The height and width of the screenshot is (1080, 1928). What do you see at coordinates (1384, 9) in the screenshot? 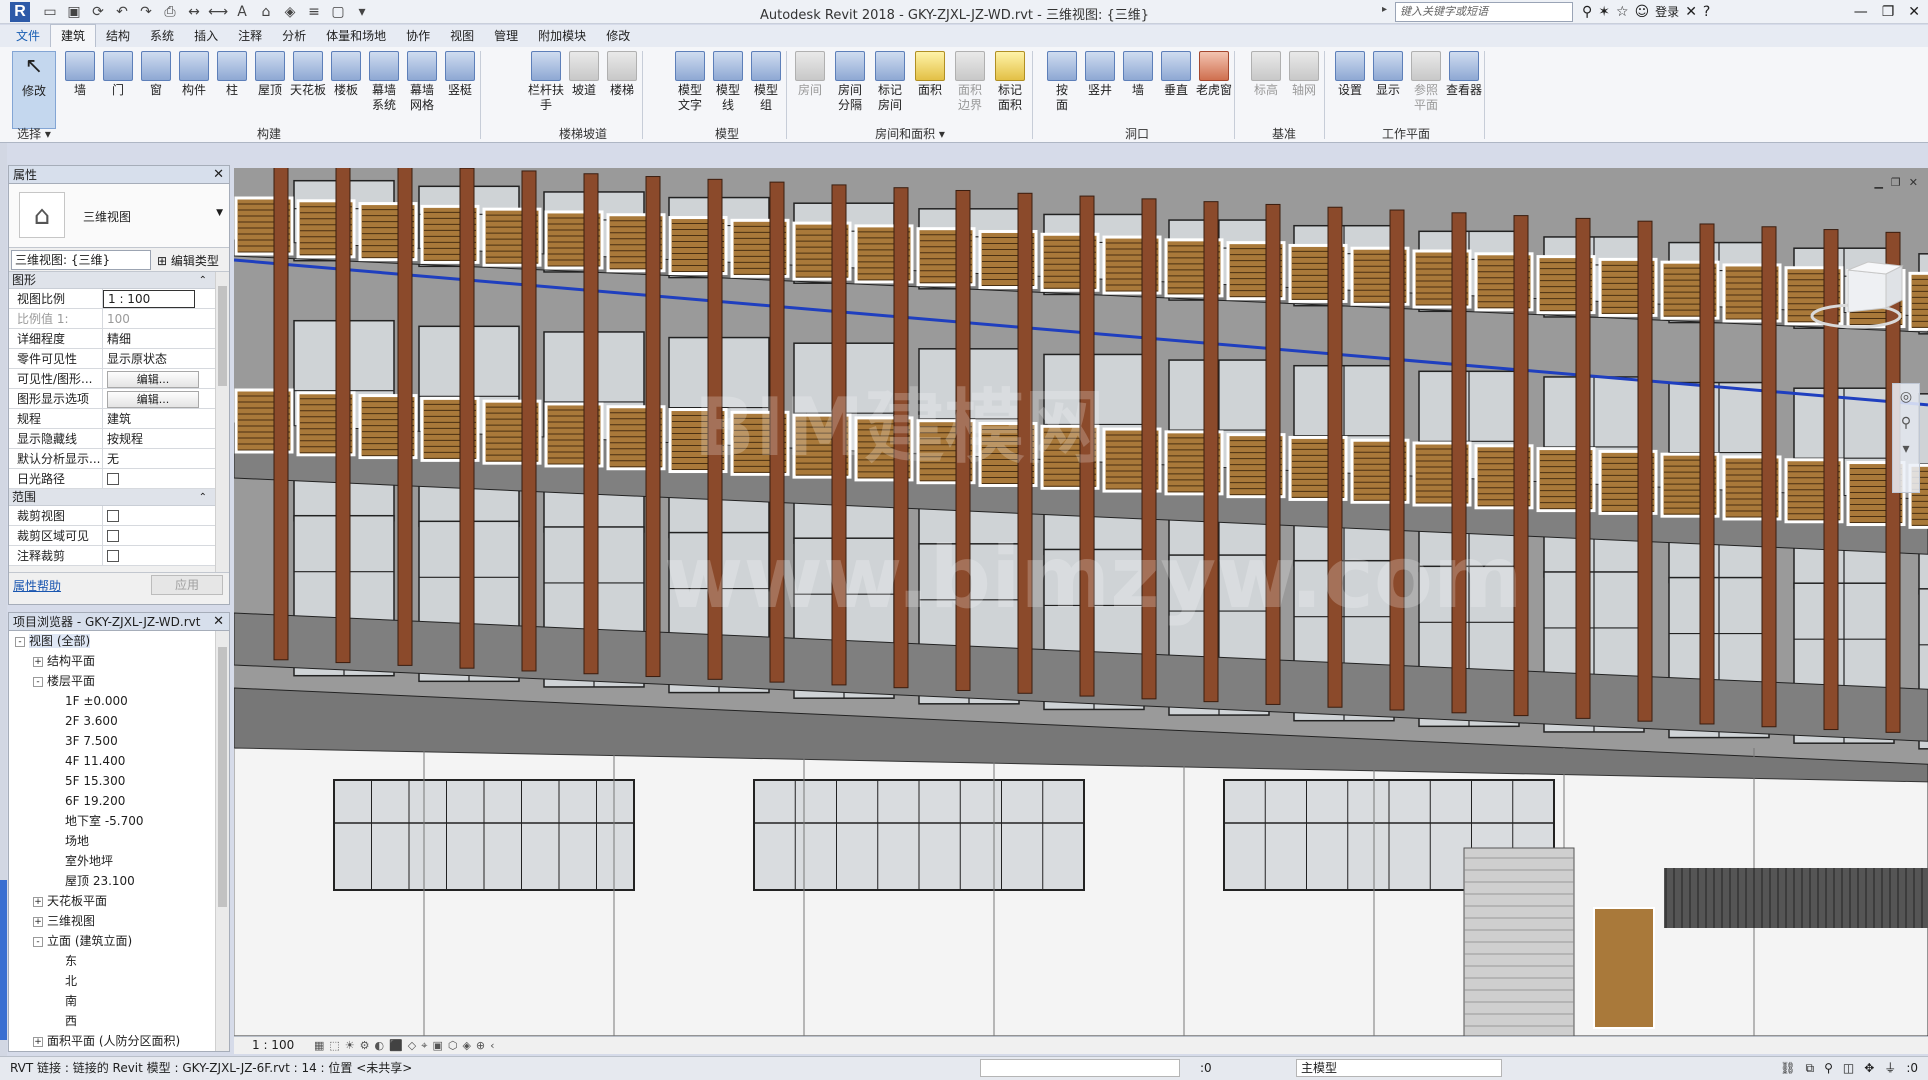
I see `search-expand-icon: ▸` at bounding box center [1384, 9].